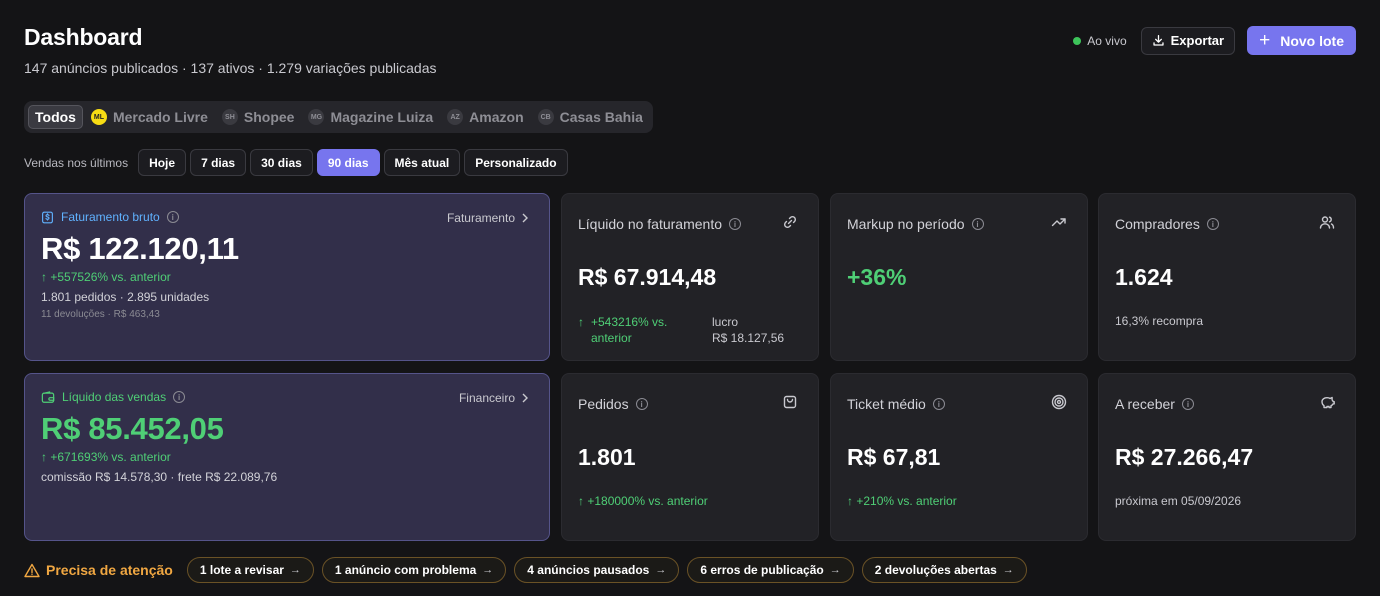  Describe the element at coordinates (486, 398) in the screenshot. I see `financial-link-label: Financeiro` at that location.